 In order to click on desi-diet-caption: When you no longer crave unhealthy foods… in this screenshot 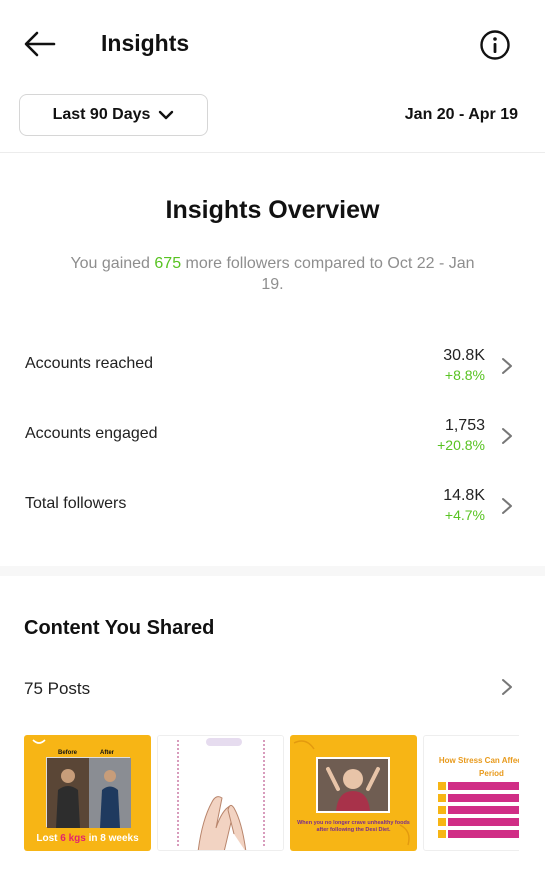, I will do `click(353, 826)`.